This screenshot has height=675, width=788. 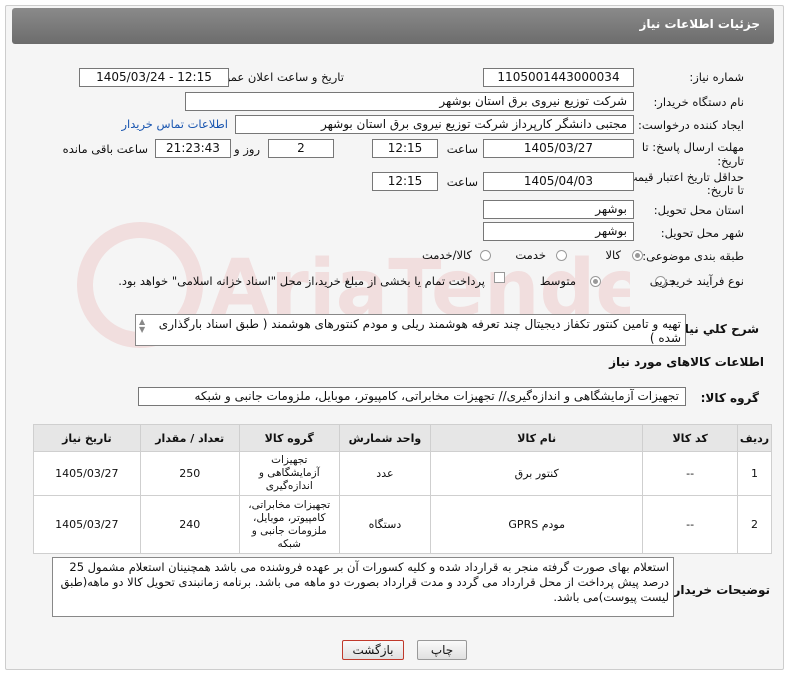 I want to click on buyer-notes-label: توضیحات خریدار:, so click(x=719, y=590).